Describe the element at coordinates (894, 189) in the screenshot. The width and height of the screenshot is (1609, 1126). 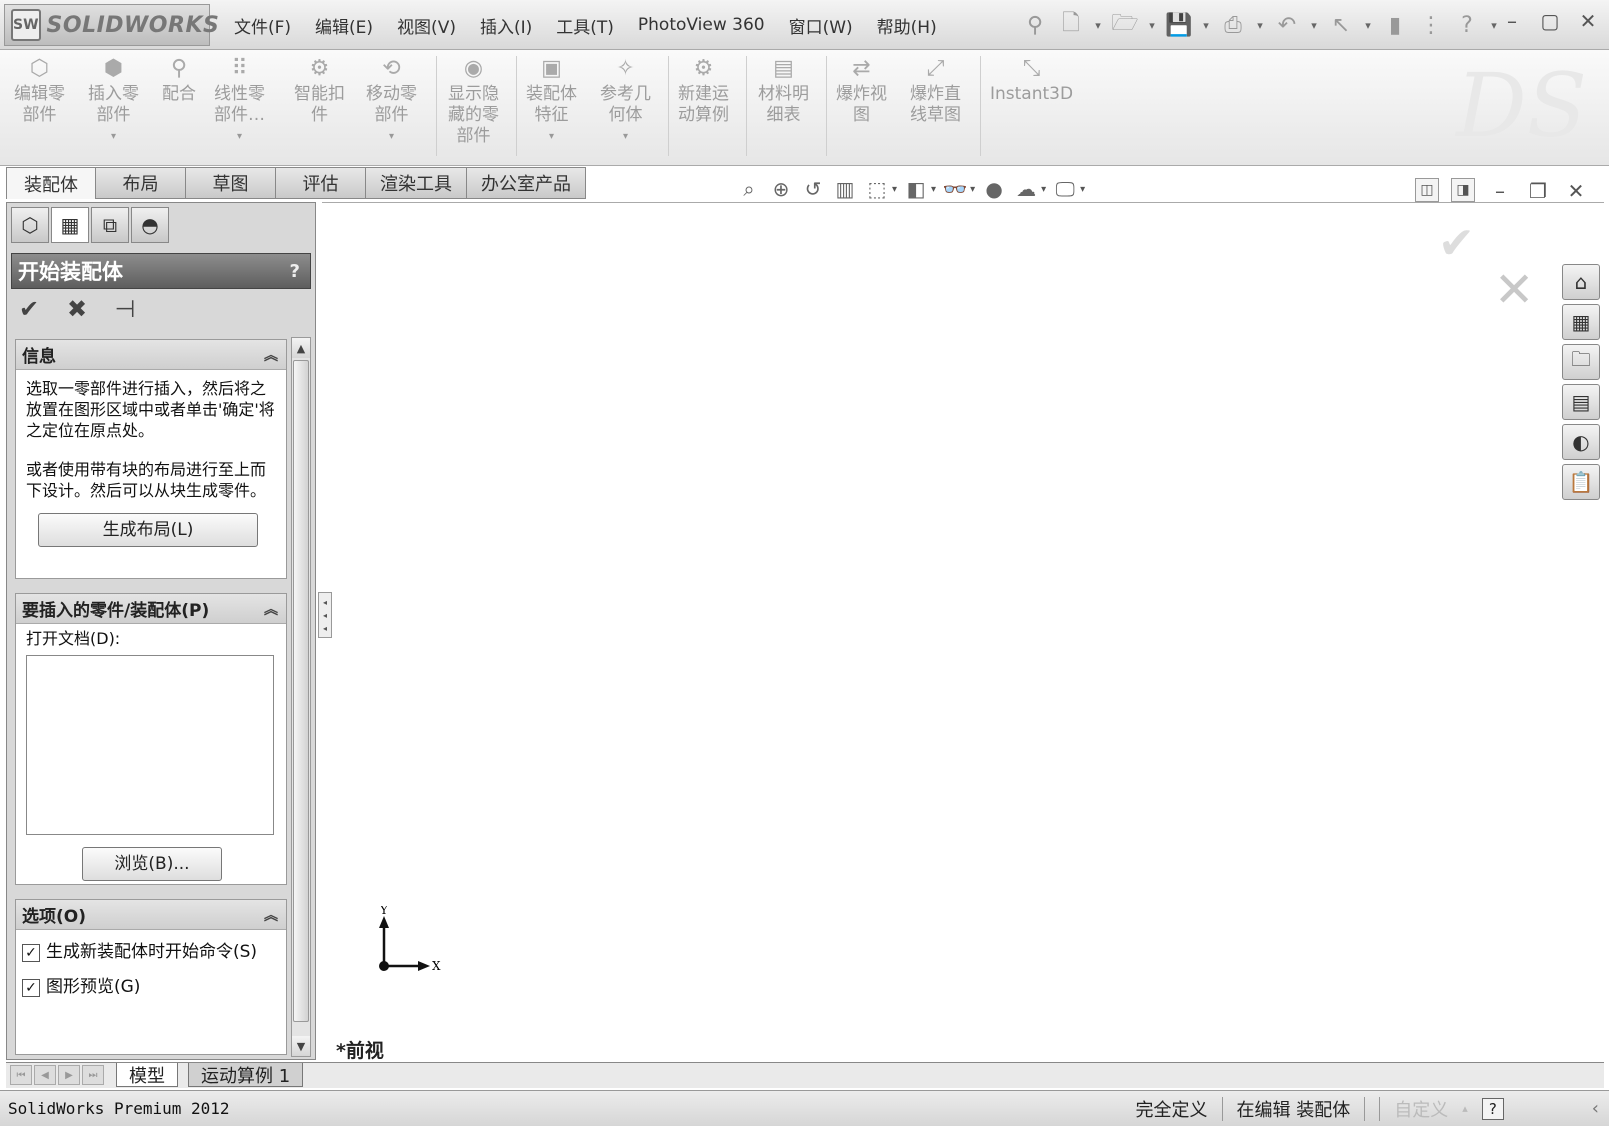
I see `view-orientation-dropdown: ▾` at that location.